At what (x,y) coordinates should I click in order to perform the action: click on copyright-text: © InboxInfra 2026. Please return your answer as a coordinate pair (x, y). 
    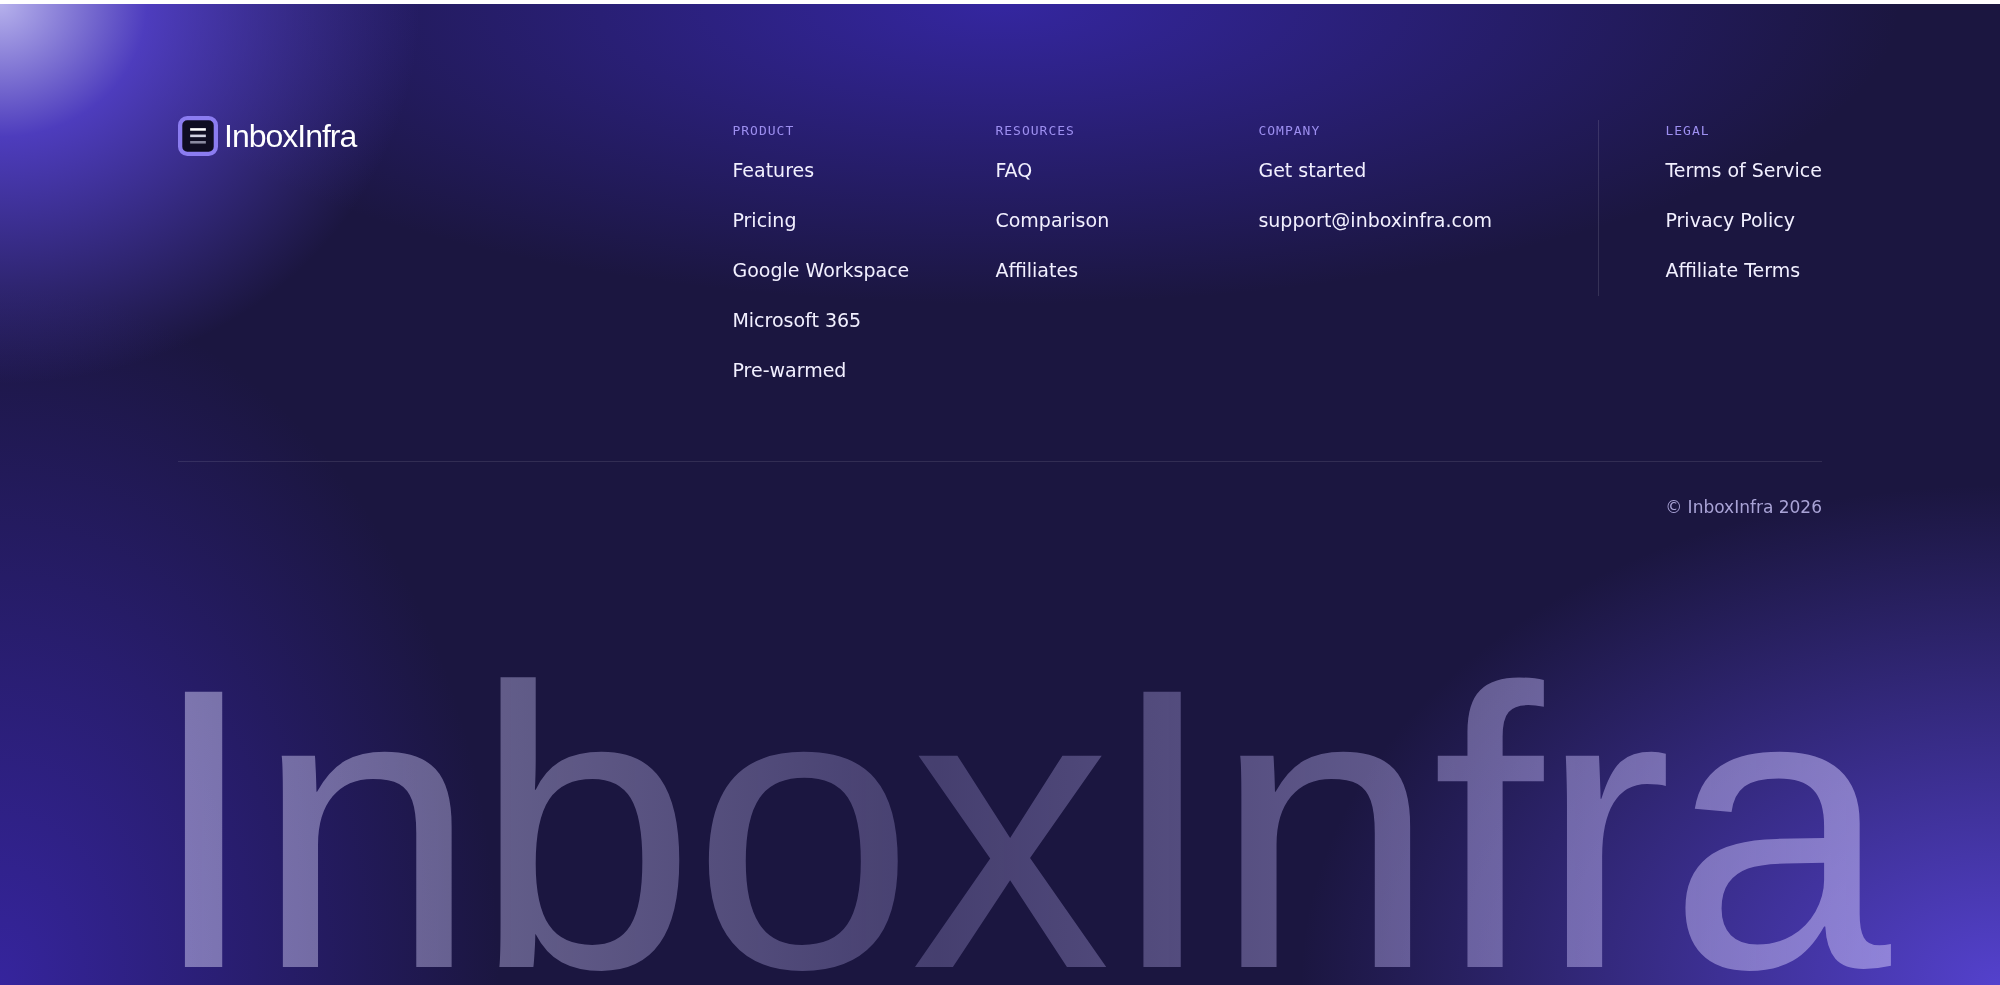
    Looking at the image, I should click on (1743, 507).